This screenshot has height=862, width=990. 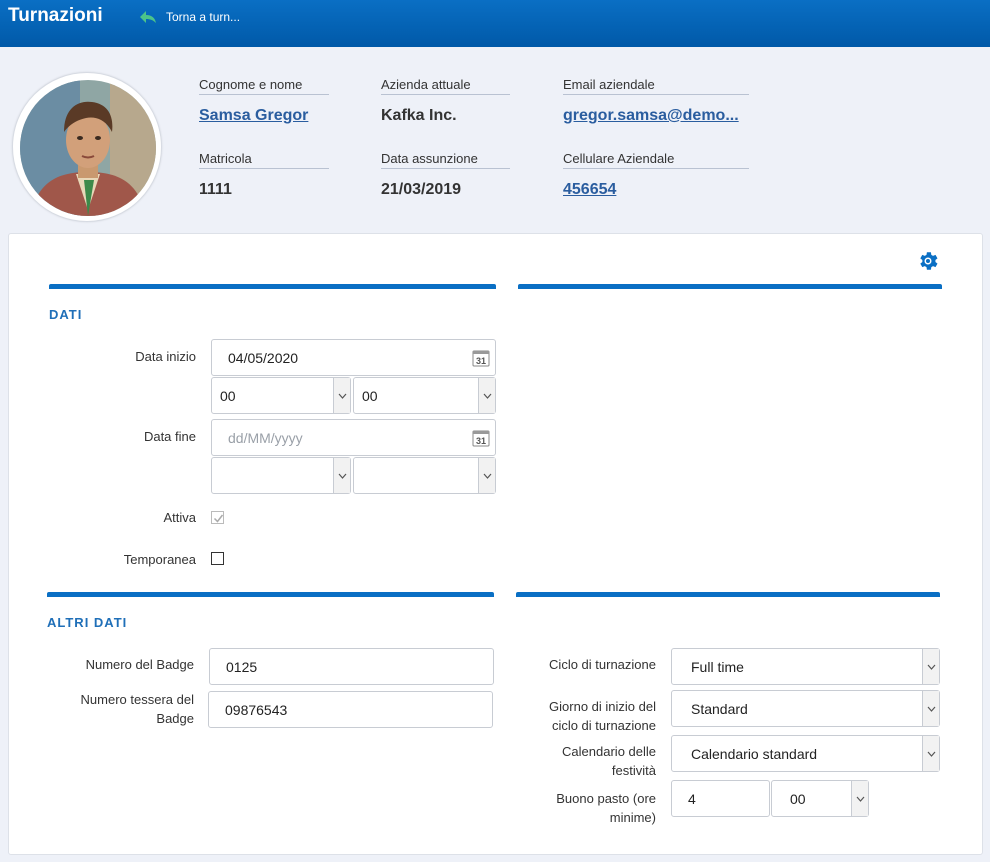 What do you see at coordinates (242, 666) in the screenshot?
I see `badge-value: 0125` at bounding box center [242, 666].